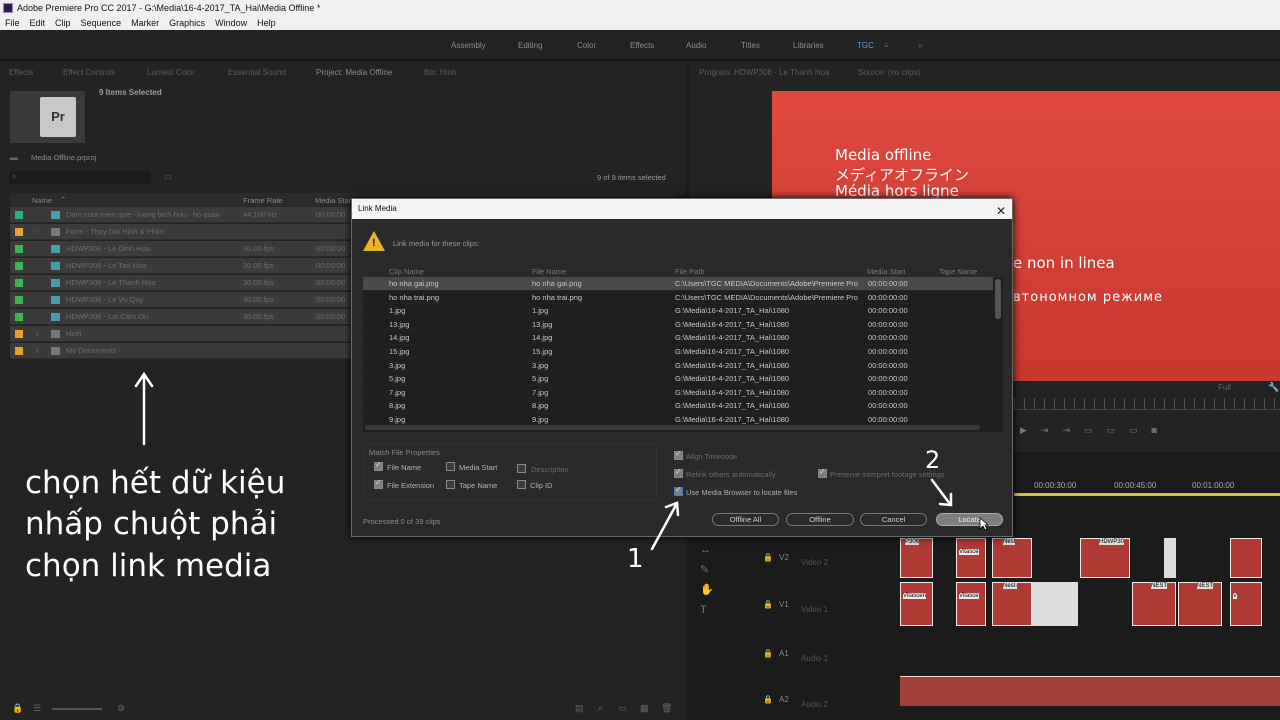 The image size is (1280, 720). I want to click on chevron-right-icon: », so click(920, 45).